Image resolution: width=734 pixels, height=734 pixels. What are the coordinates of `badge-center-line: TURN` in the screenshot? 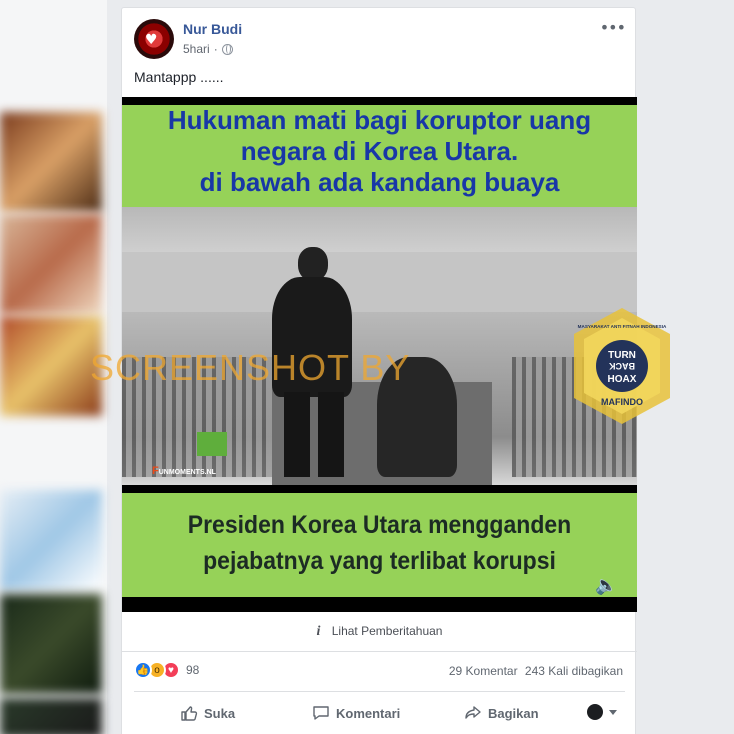 It's located at (622, 355).